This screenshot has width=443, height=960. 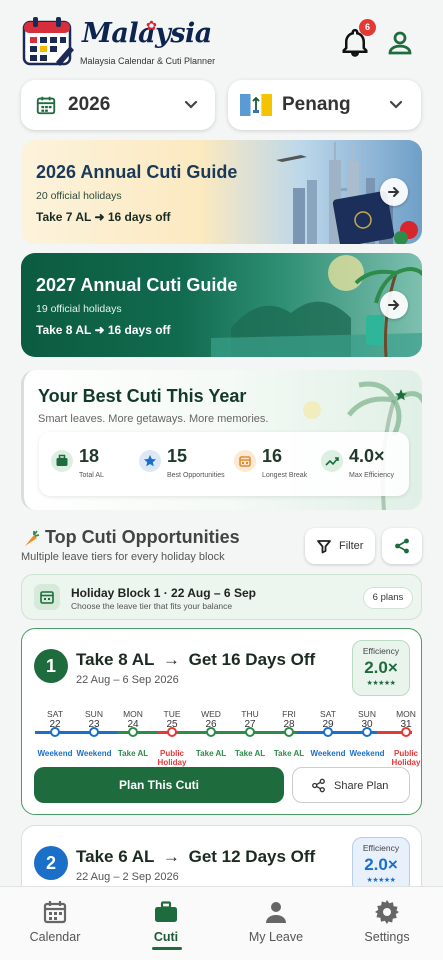 I want to click on nav-item-my-leave: My Leave, so click(x=276, y=921).